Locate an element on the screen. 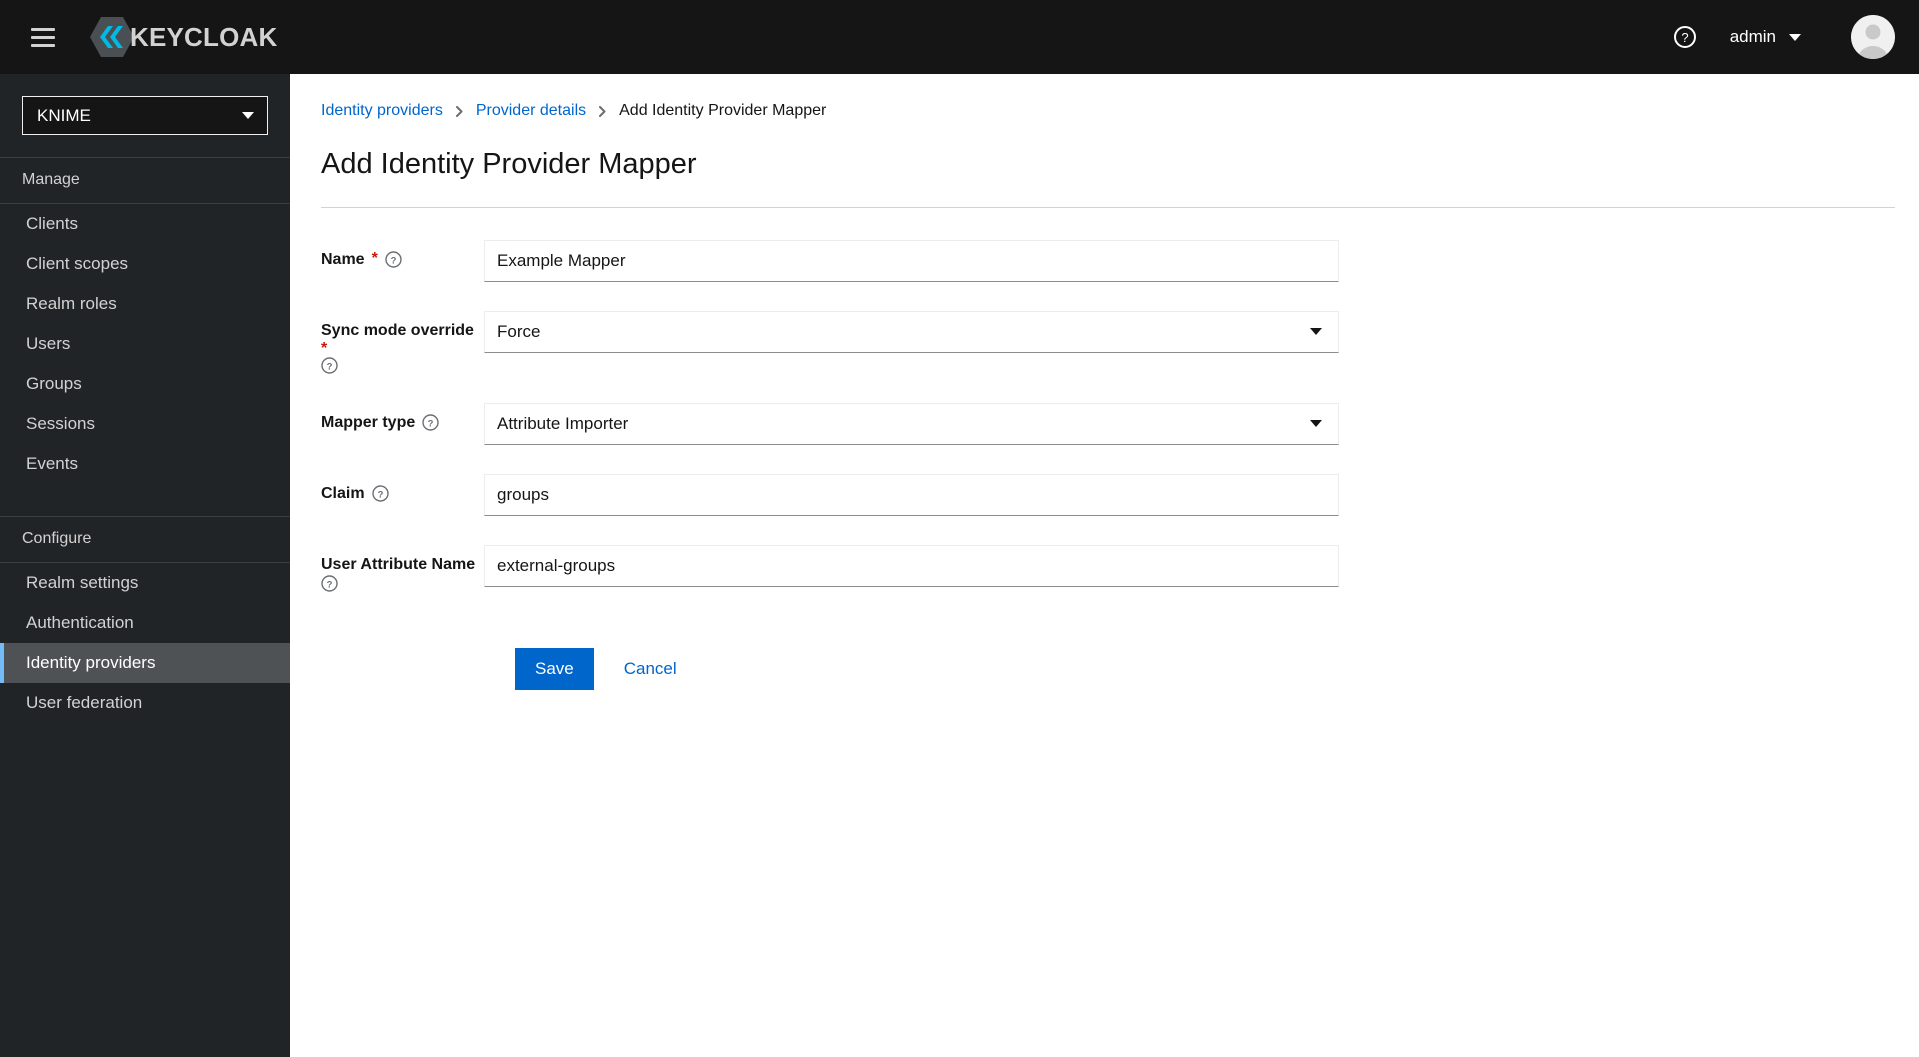 This screenshot has width=1919, height=1057. claim-input is located at coordinates (911, 494).